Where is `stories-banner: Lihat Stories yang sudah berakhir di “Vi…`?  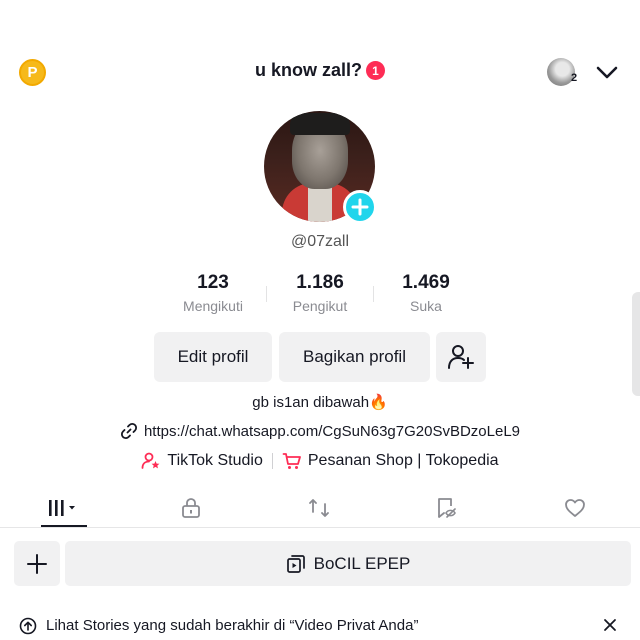
stories-banner: Lihat Stories yang sudah berakhir di “Vi… is located at coordinates (320, 624).